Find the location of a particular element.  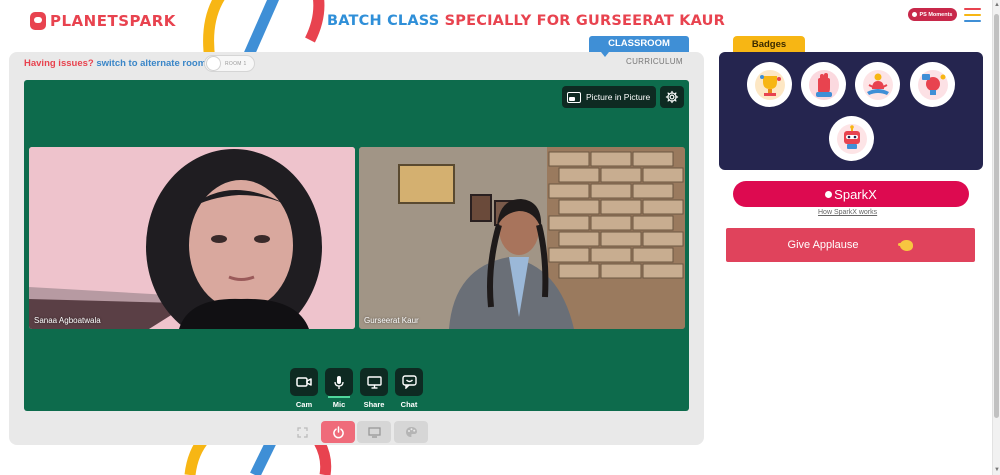

scrollbar-thumb is located at coordinates (996, 216).